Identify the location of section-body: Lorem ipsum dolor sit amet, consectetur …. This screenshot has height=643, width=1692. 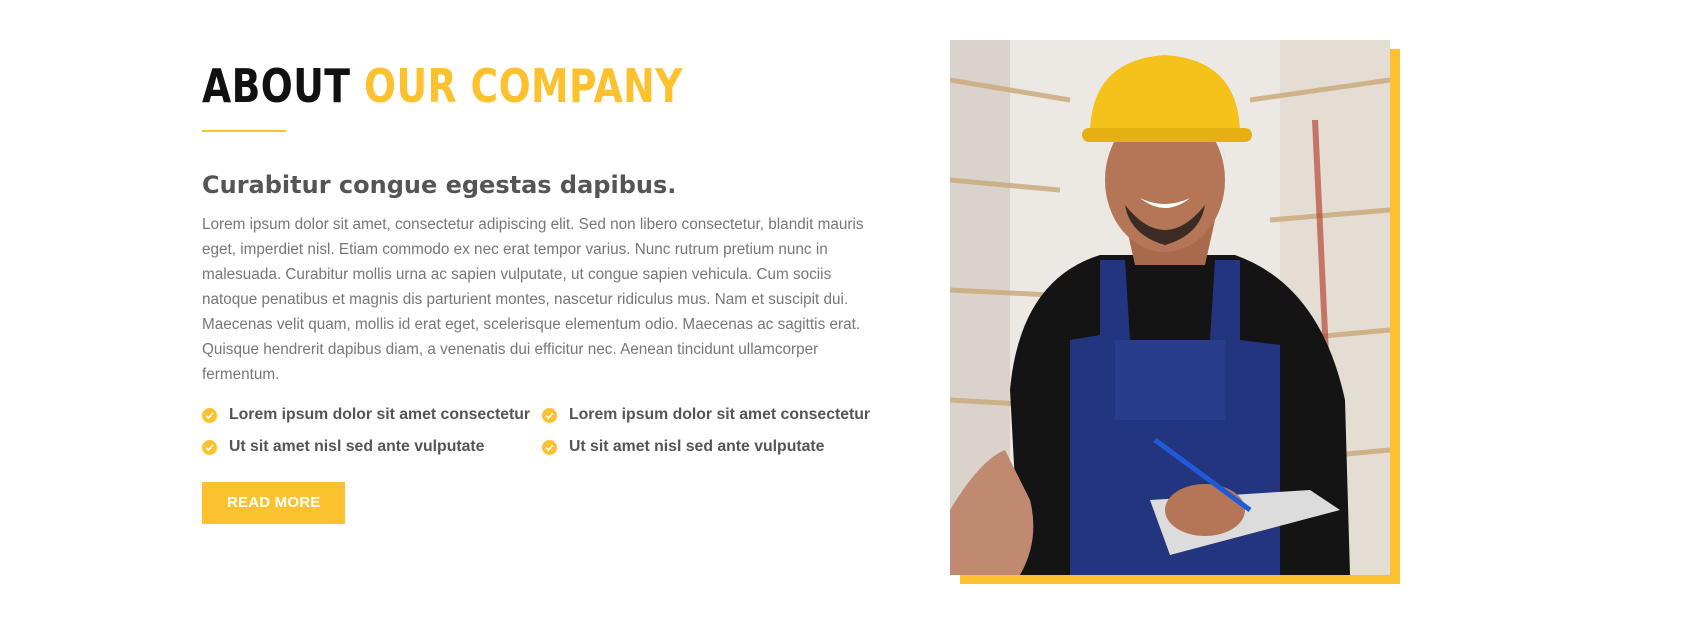
(533, 299).